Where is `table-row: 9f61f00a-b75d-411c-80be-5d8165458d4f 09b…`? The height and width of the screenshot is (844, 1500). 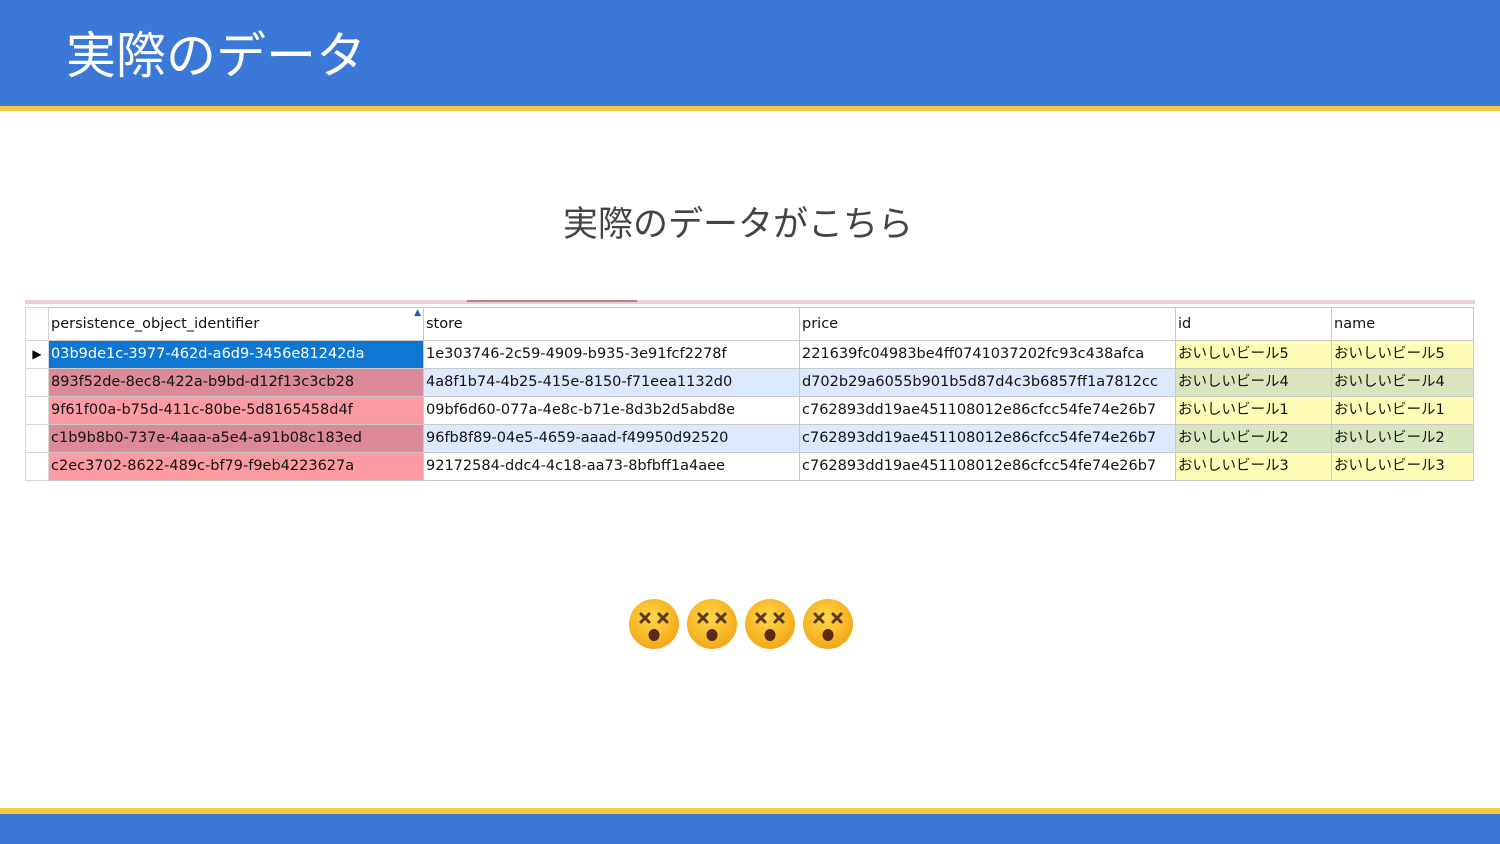
table-row: 9f61f00a-b75d-411c-80be-5d8165458d4f 09b… is located at coordinates (749, 410).